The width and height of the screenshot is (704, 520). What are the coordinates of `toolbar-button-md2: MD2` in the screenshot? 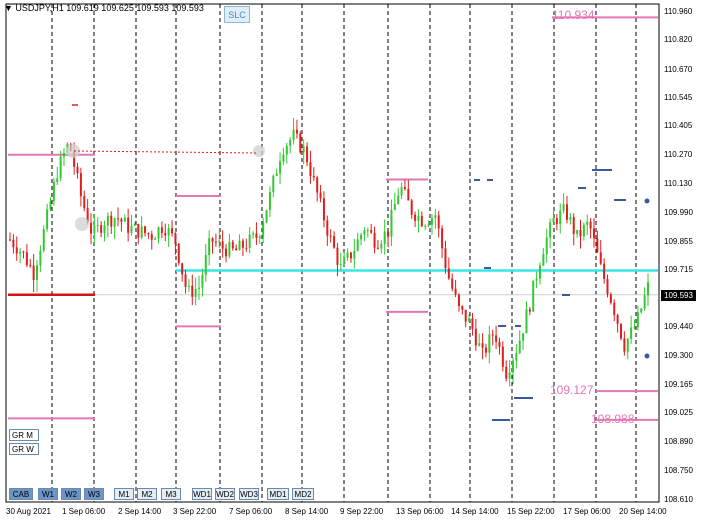 It's located at (303, 494).